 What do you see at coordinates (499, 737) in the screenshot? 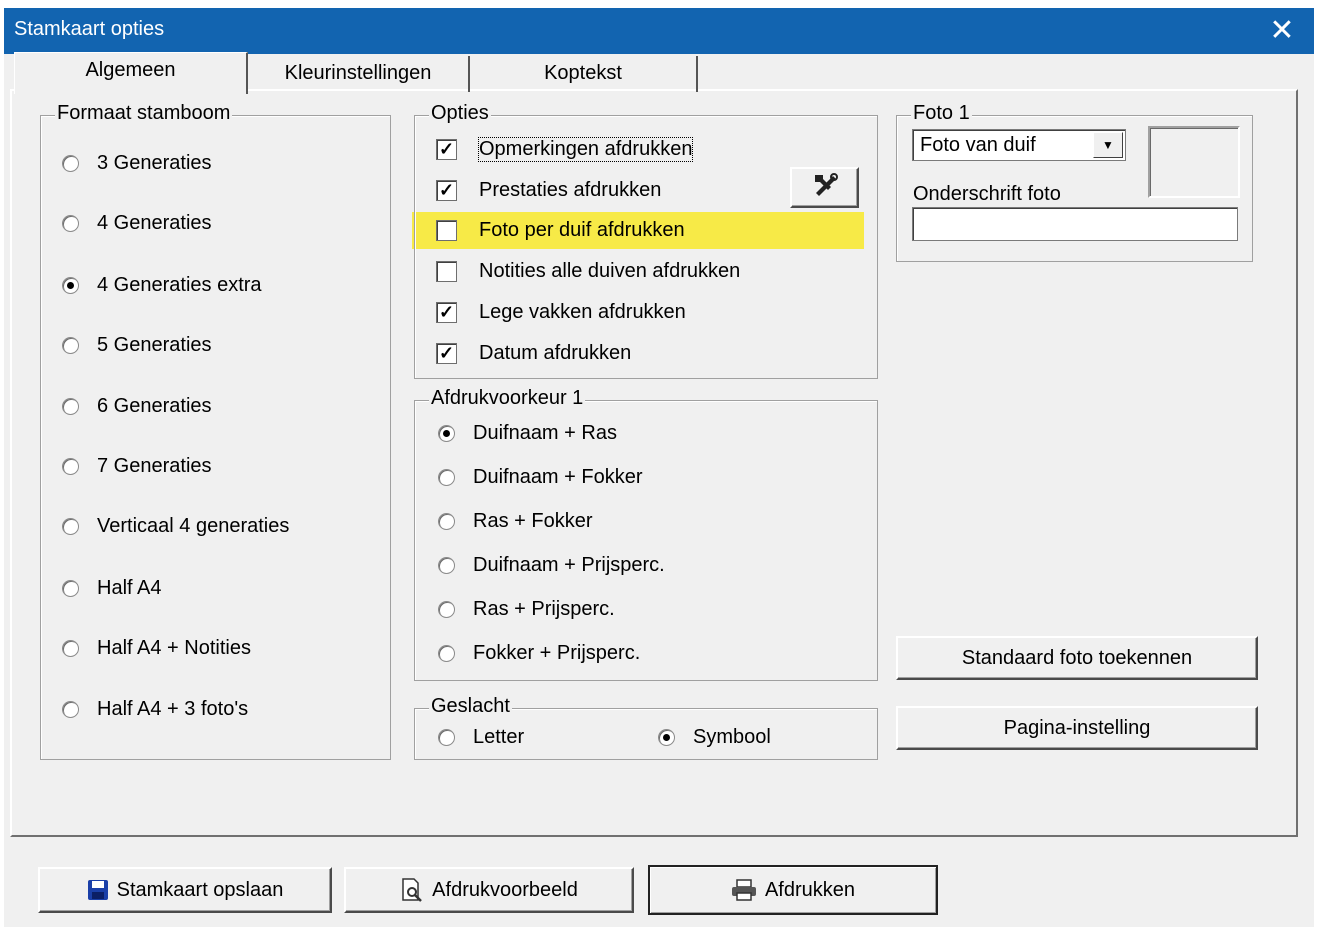
I see `radio-label: Letter` at bounding box center [499, 737].